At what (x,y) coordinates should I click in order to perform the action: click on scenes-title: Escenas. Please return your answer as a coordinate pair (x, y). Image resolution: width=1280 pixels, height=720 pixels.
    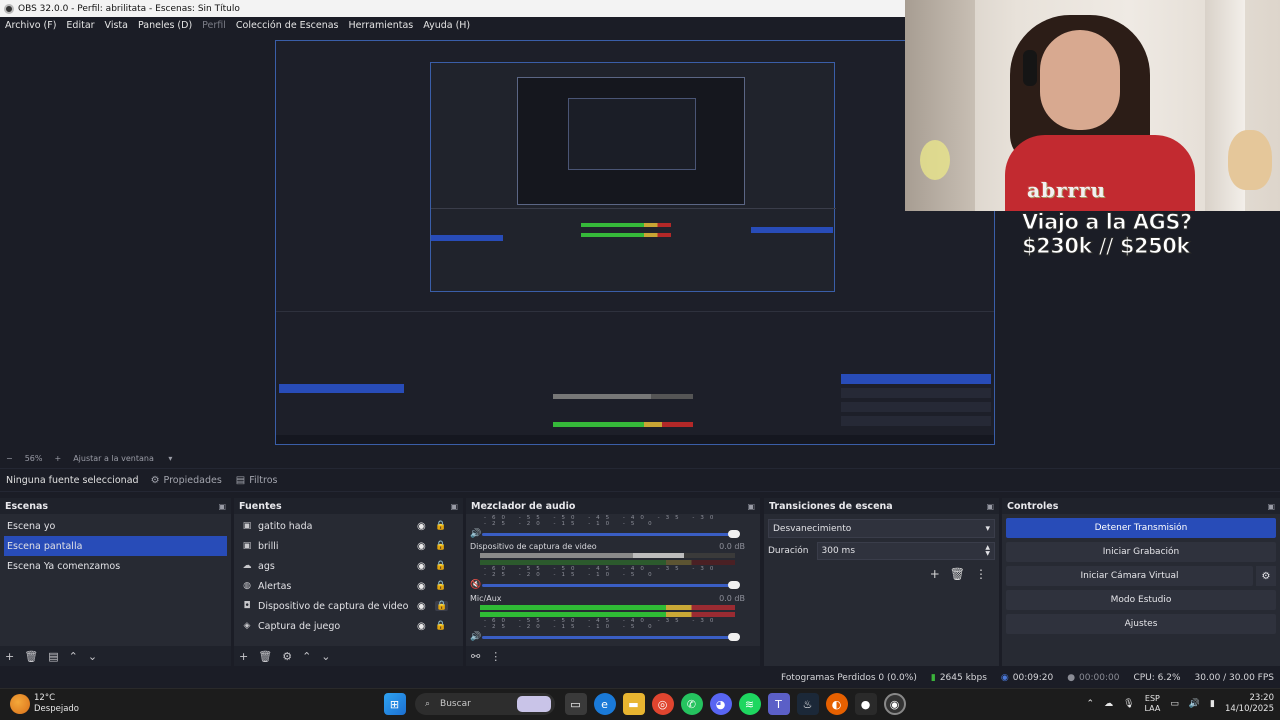
    Looking at the image, I should click on (27, 506).